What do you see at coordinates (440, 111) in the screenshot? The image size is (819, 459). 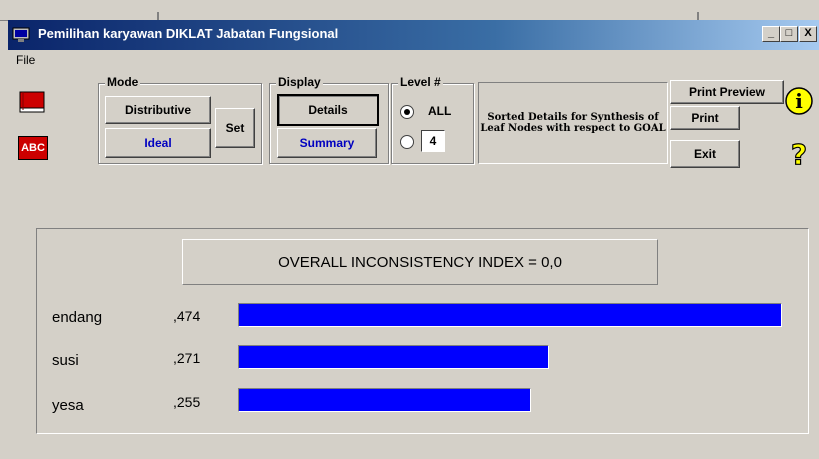 I see `level-all-label: ALL` at bounding box center [440, 111].